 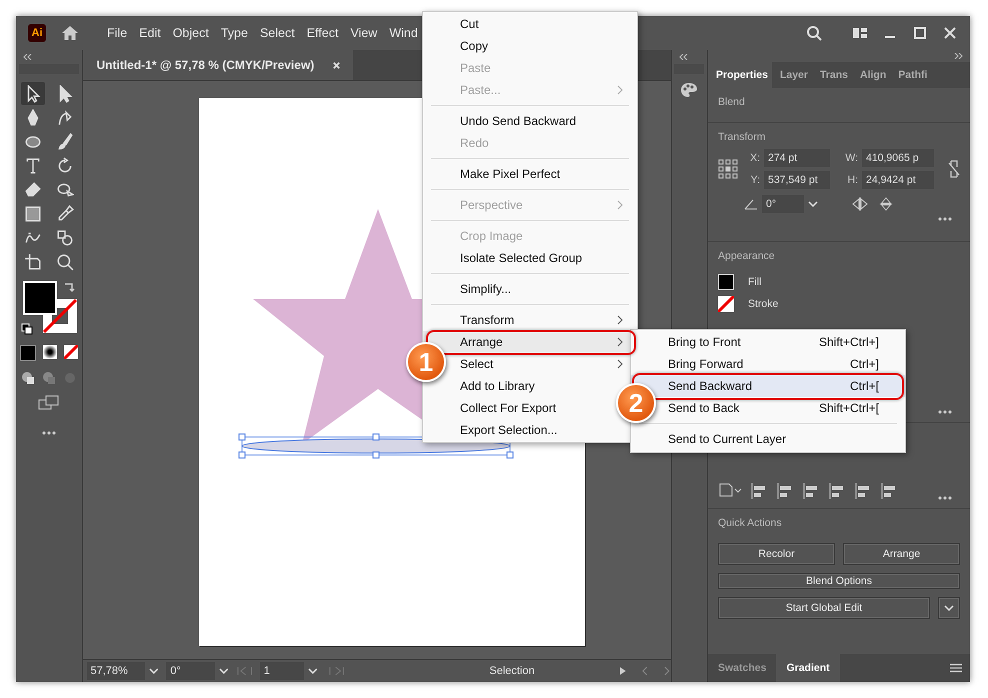 What do you see at coordinates (832, 75) in the screenshot?
I see `panel-tab: Trans` at bounding box center [832, 75].